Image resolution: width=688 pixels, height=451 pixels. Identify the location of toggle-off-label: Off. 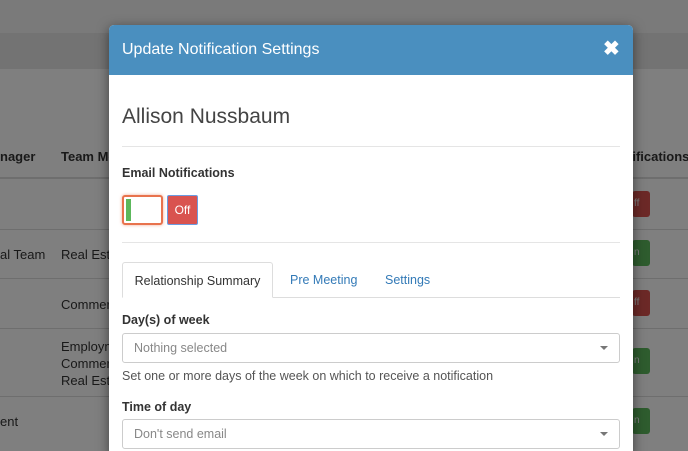
(182, 210).